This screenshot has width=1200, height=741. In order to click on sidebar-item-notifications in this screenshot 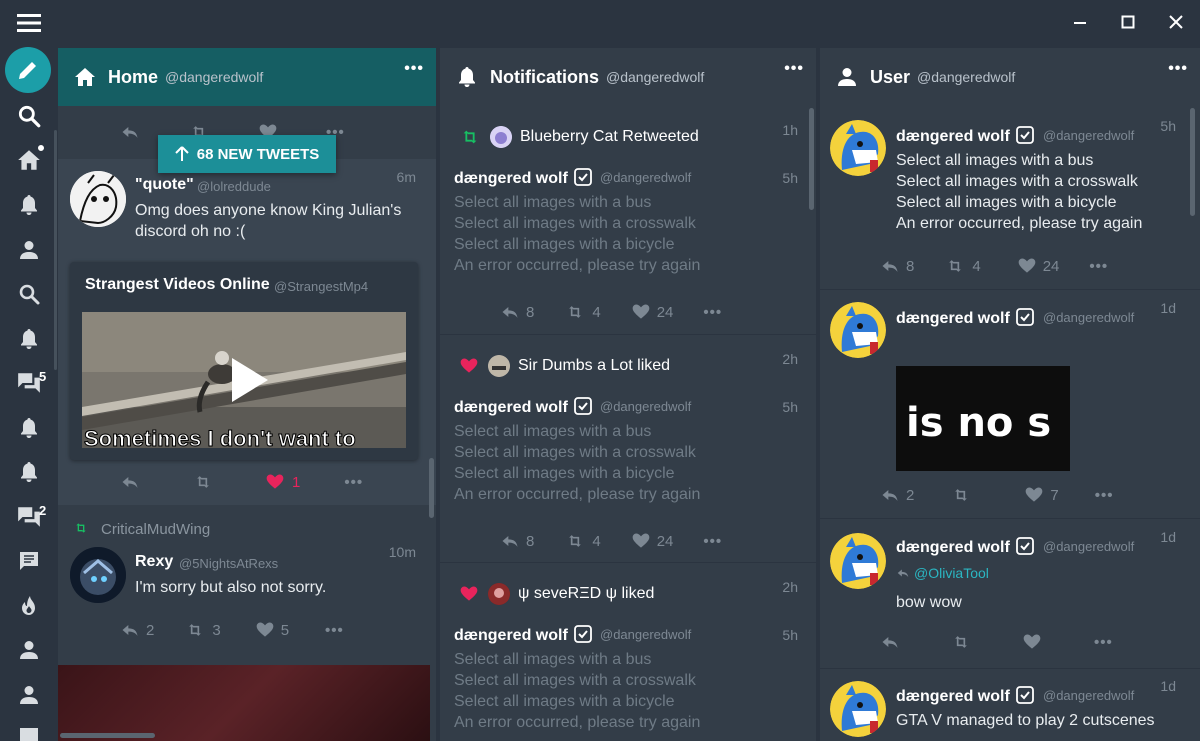, I will do `click(28, 205)`.